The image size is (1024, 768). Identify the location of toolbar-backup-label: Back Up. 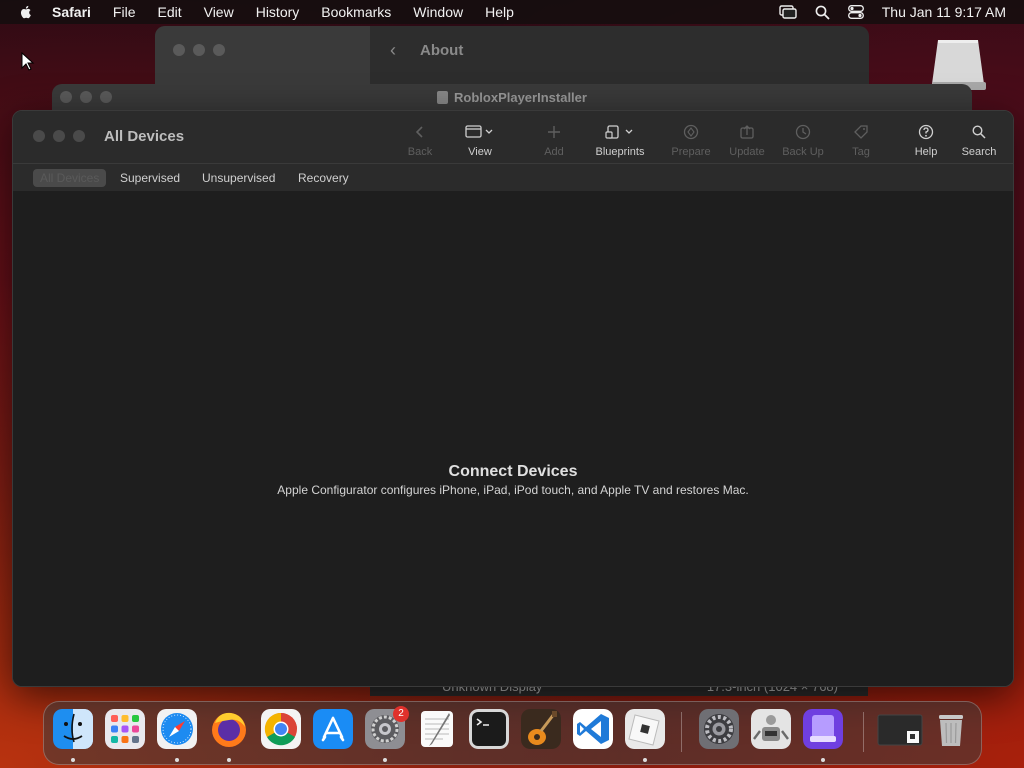
(803, 152).